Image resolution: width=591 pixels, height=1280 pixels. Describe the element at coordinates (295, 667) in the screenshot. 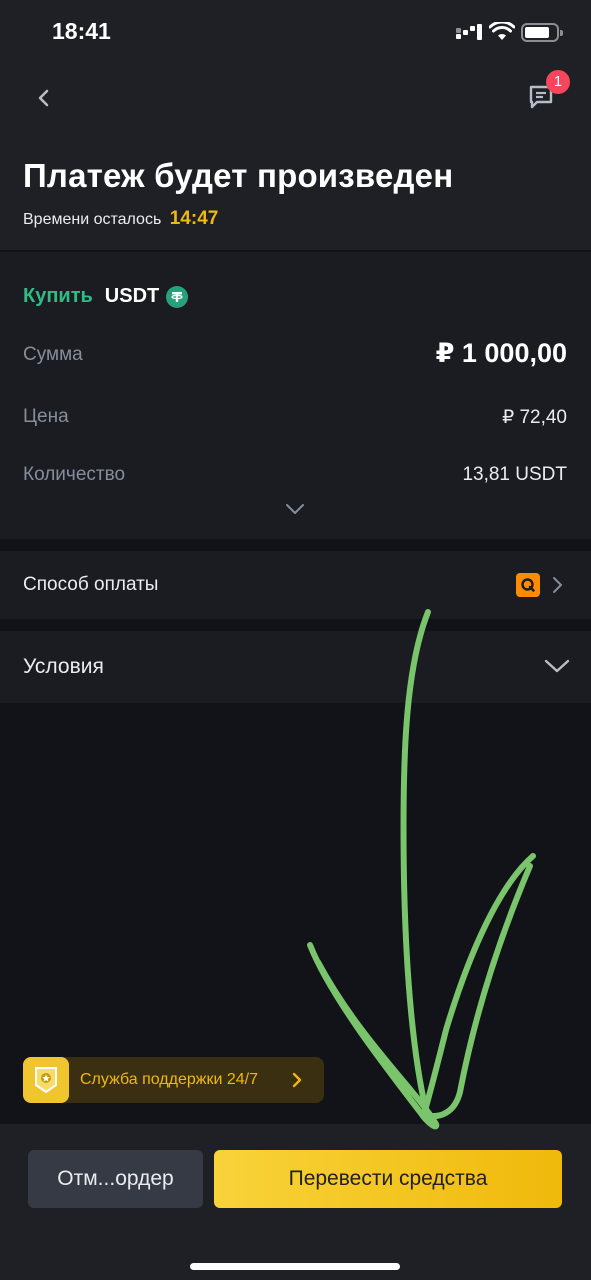

I see `terms-row: Условия` at that location.